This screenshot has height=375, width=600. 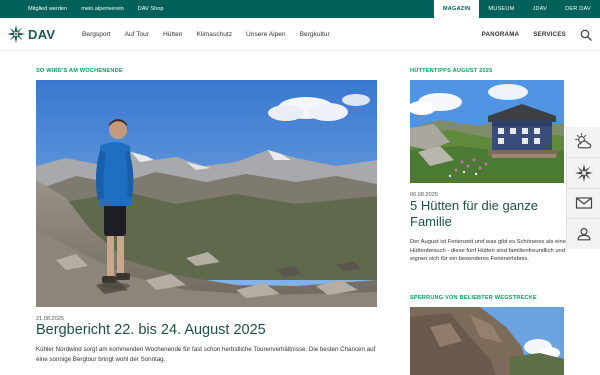 I want to click on nav-klimaschutz: Klimaschutz, so click(x=214, y=34).